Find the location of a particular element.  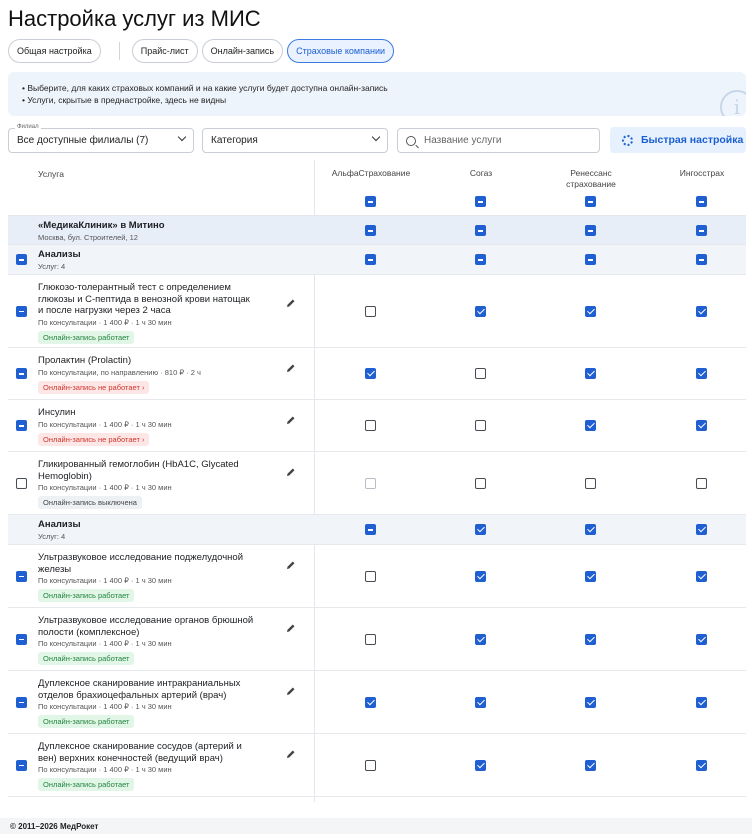

insurer-name-line: АльфаСтрахование is located at coordinates (371, 173).